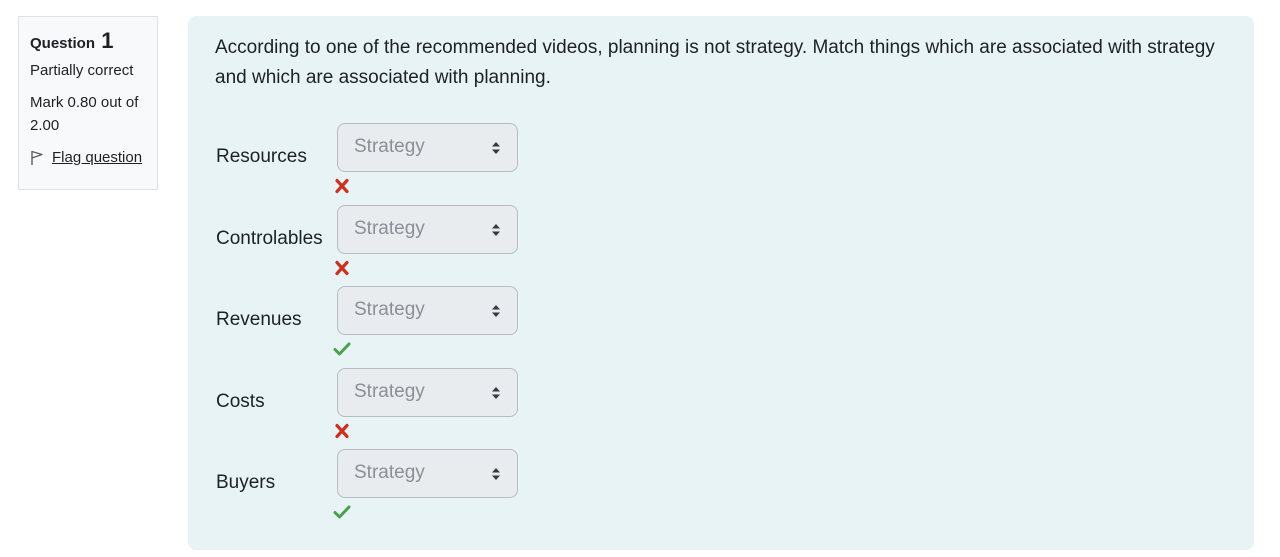 Image resolution: width=1280 pixels, height=557 pixels. I want to click on match-label: Controlables, so click(269, 238).